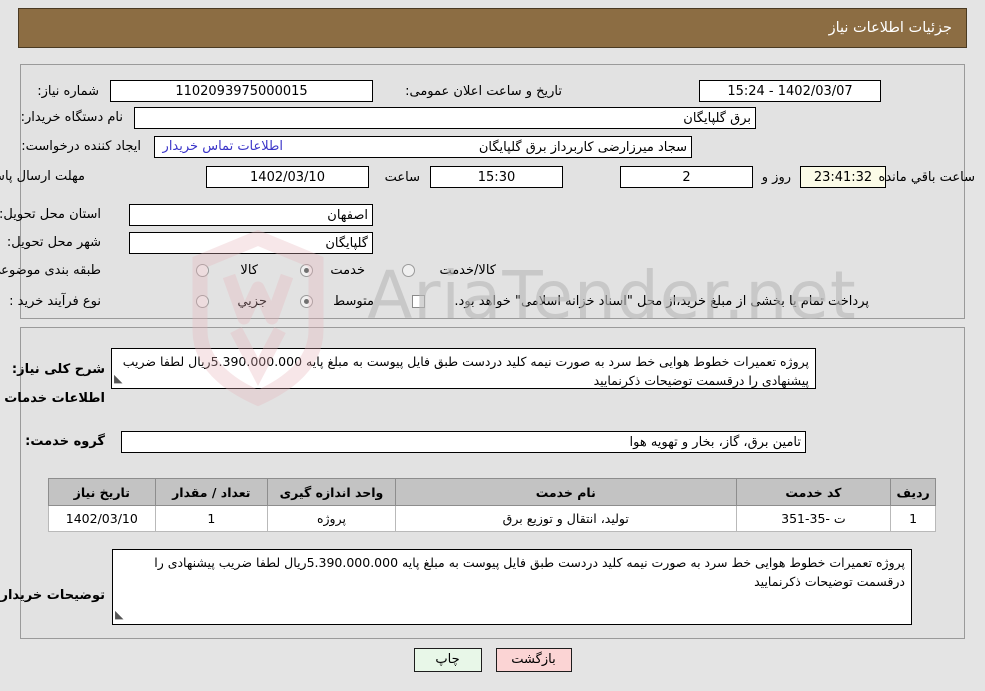 Image resolution: width=985 pixels, height=691 pixels. What do you see at coordinates (118, 378) in the screenshot?
I see `resize-grip-icon: ◢` at bounding box center [118, 378].